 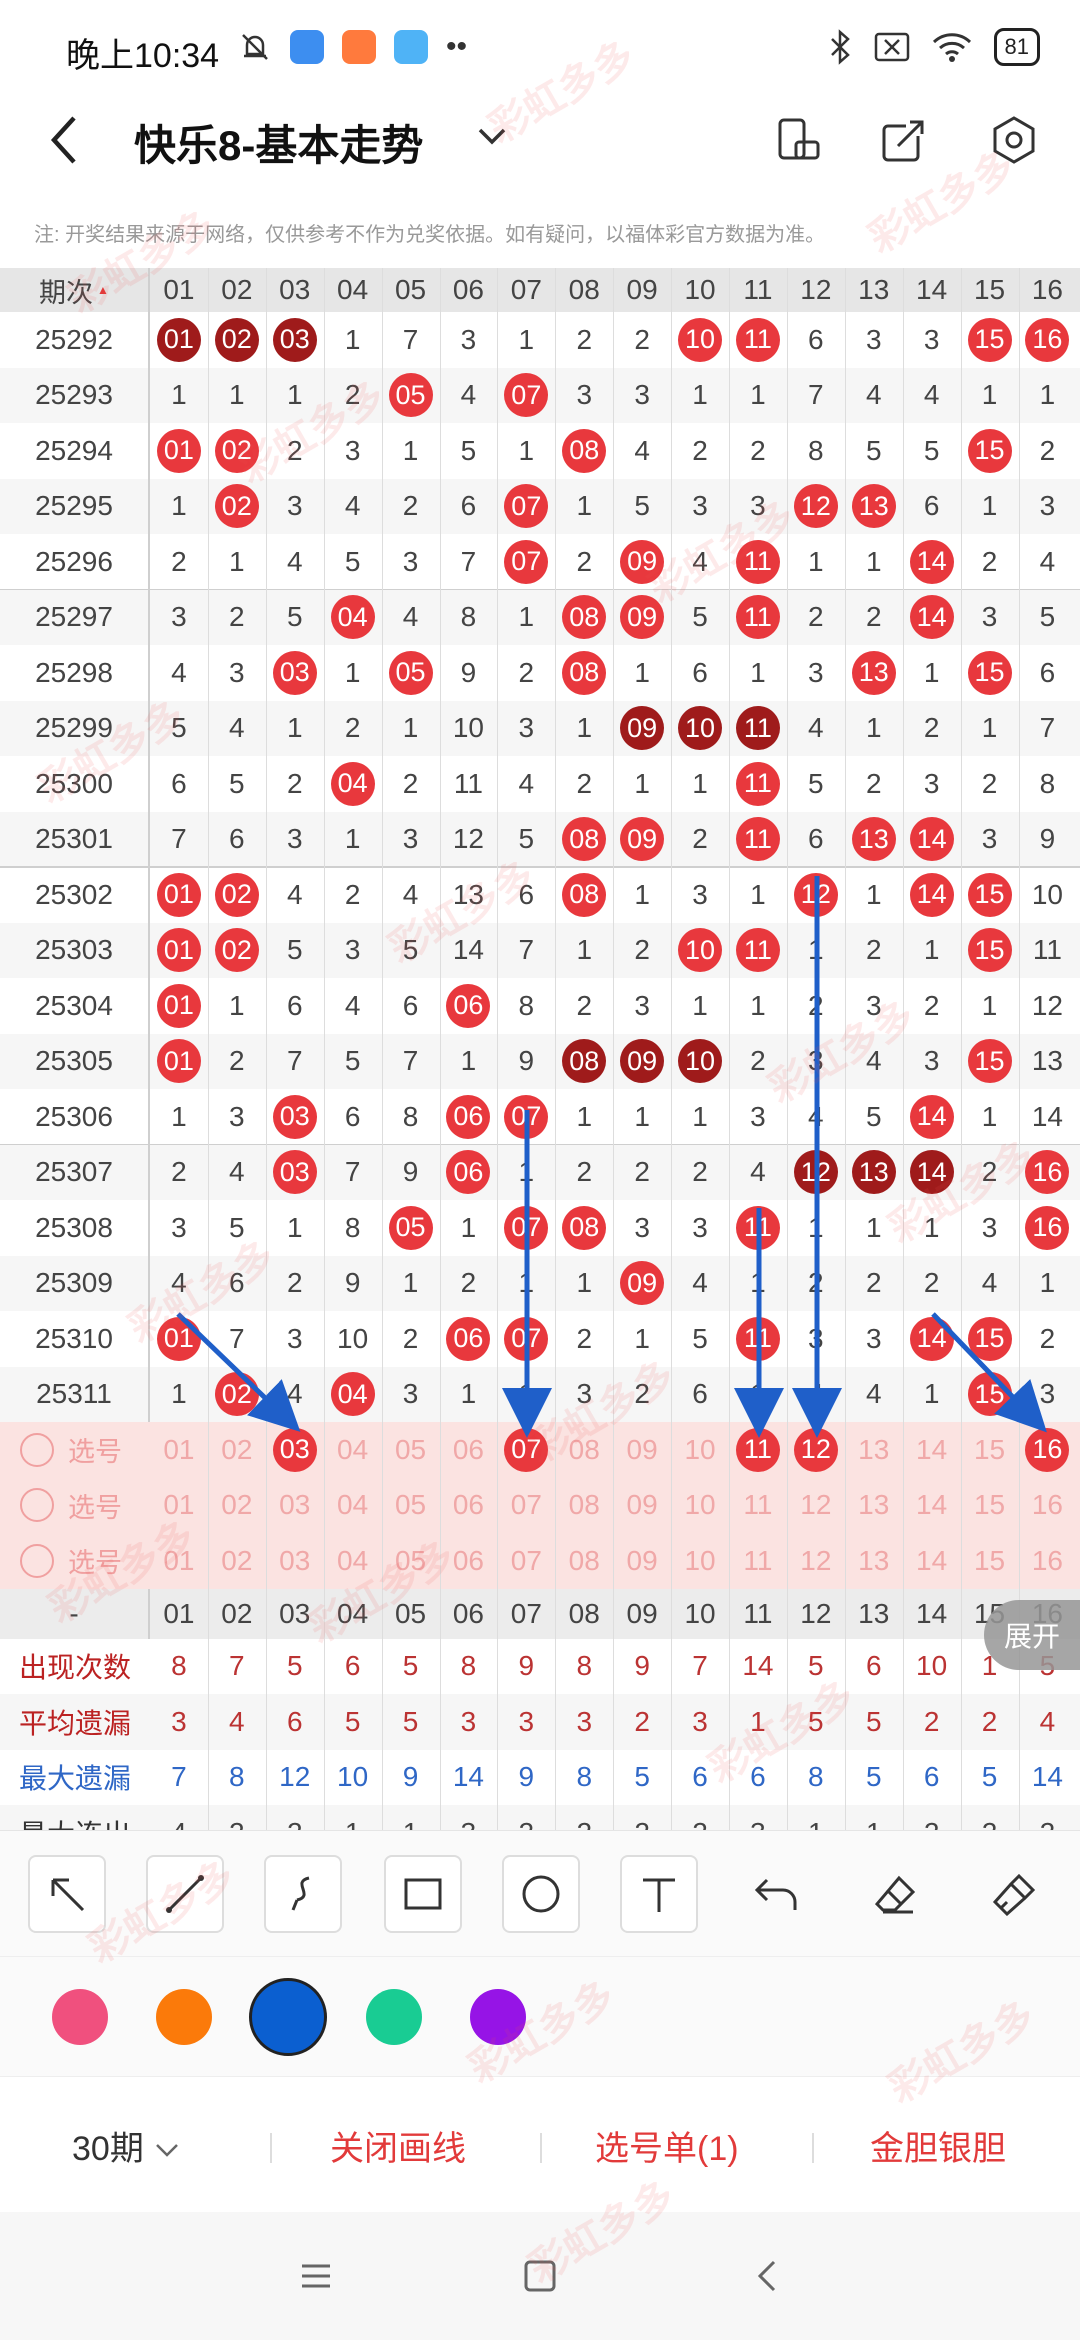 What do you see at coordinates (816, 507) in the screenshot?
I see `draw-cell: 12` at bounding box center [816, 507].